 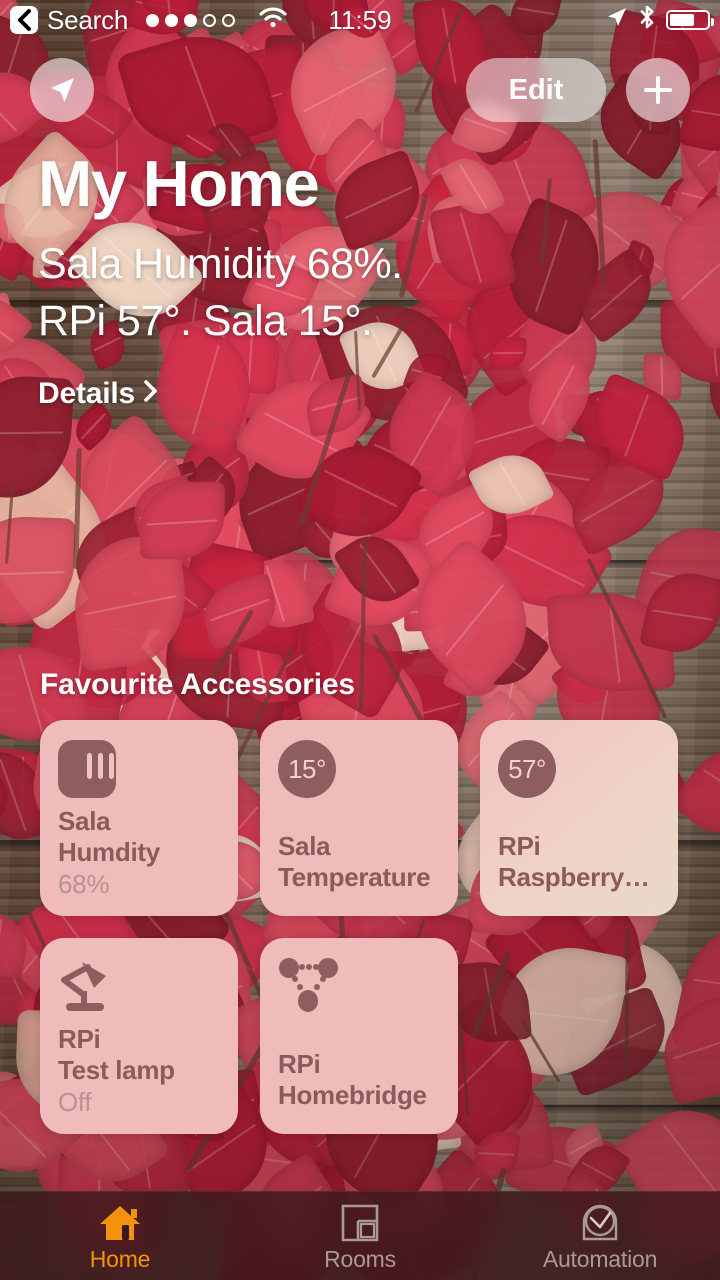 I want to click on tab-home: Home, so click(x=120, y=1236).